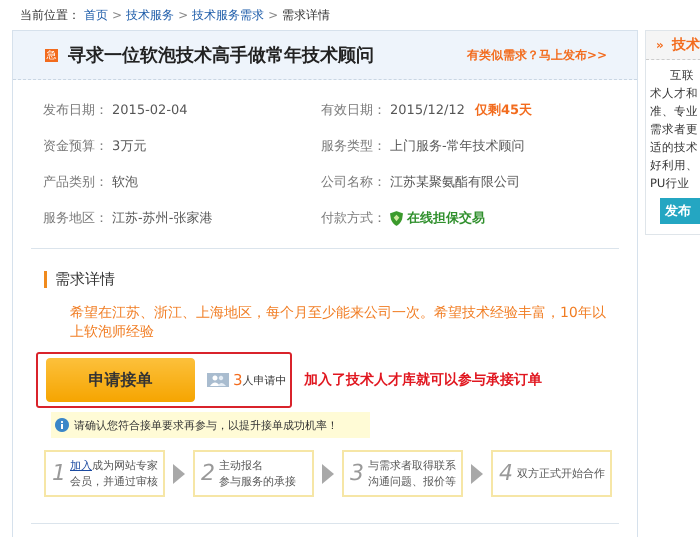 This screenshot has height=537, width=700. What do you see at coordinates (353, 182) in the screenshot?
I see `field-label: 公司名称：` at bounding box center [353, 182].